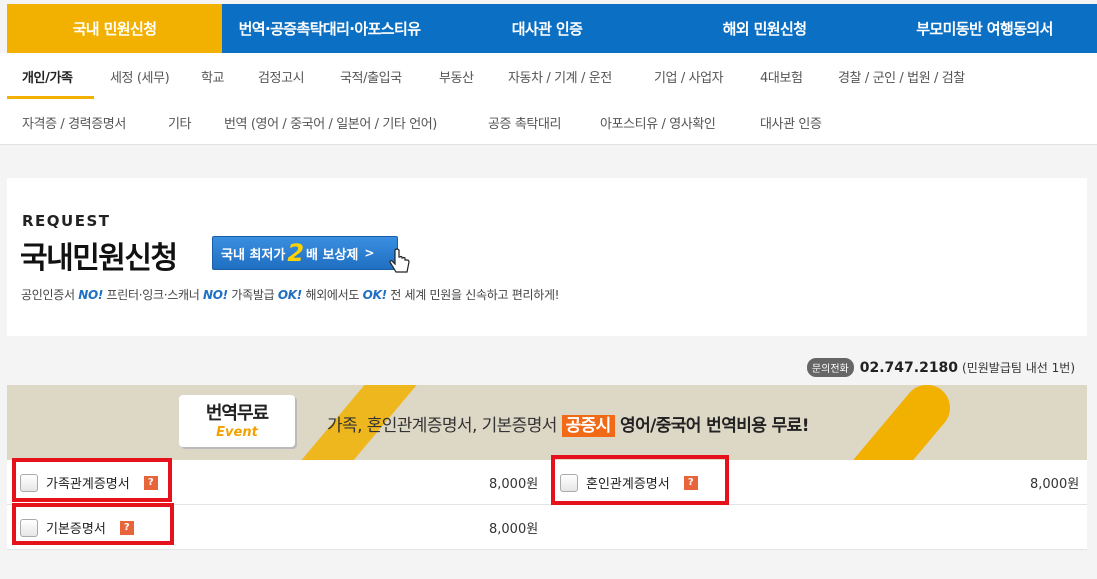  Describe the element at coordinates (711, 426) in the screenshot. I see `banner-msg-post: 영어/중국어 번역비용 무료!` at that location.